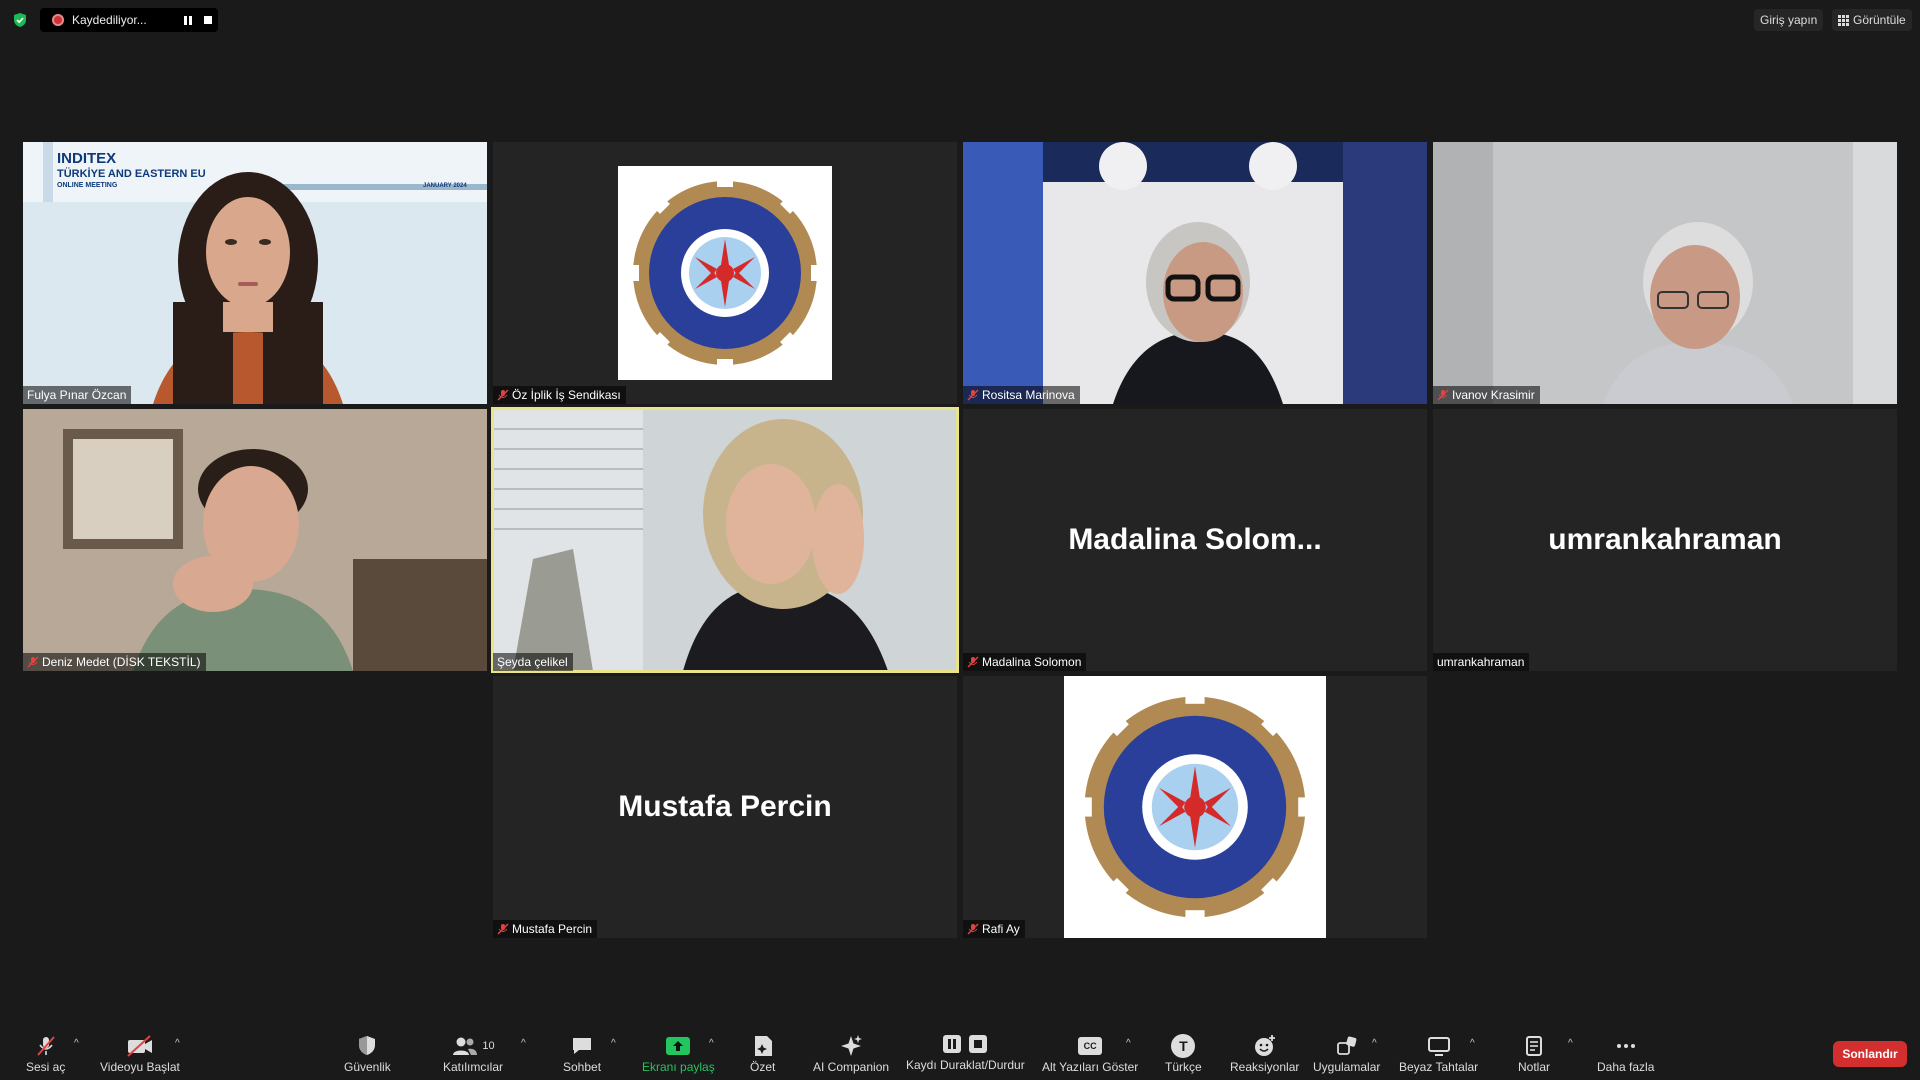 This screenshot has height=1080, width=1920. I want to click on pause-stop-recording-button: Kaydı Duraklat/Durdur, so click(965, 1051).